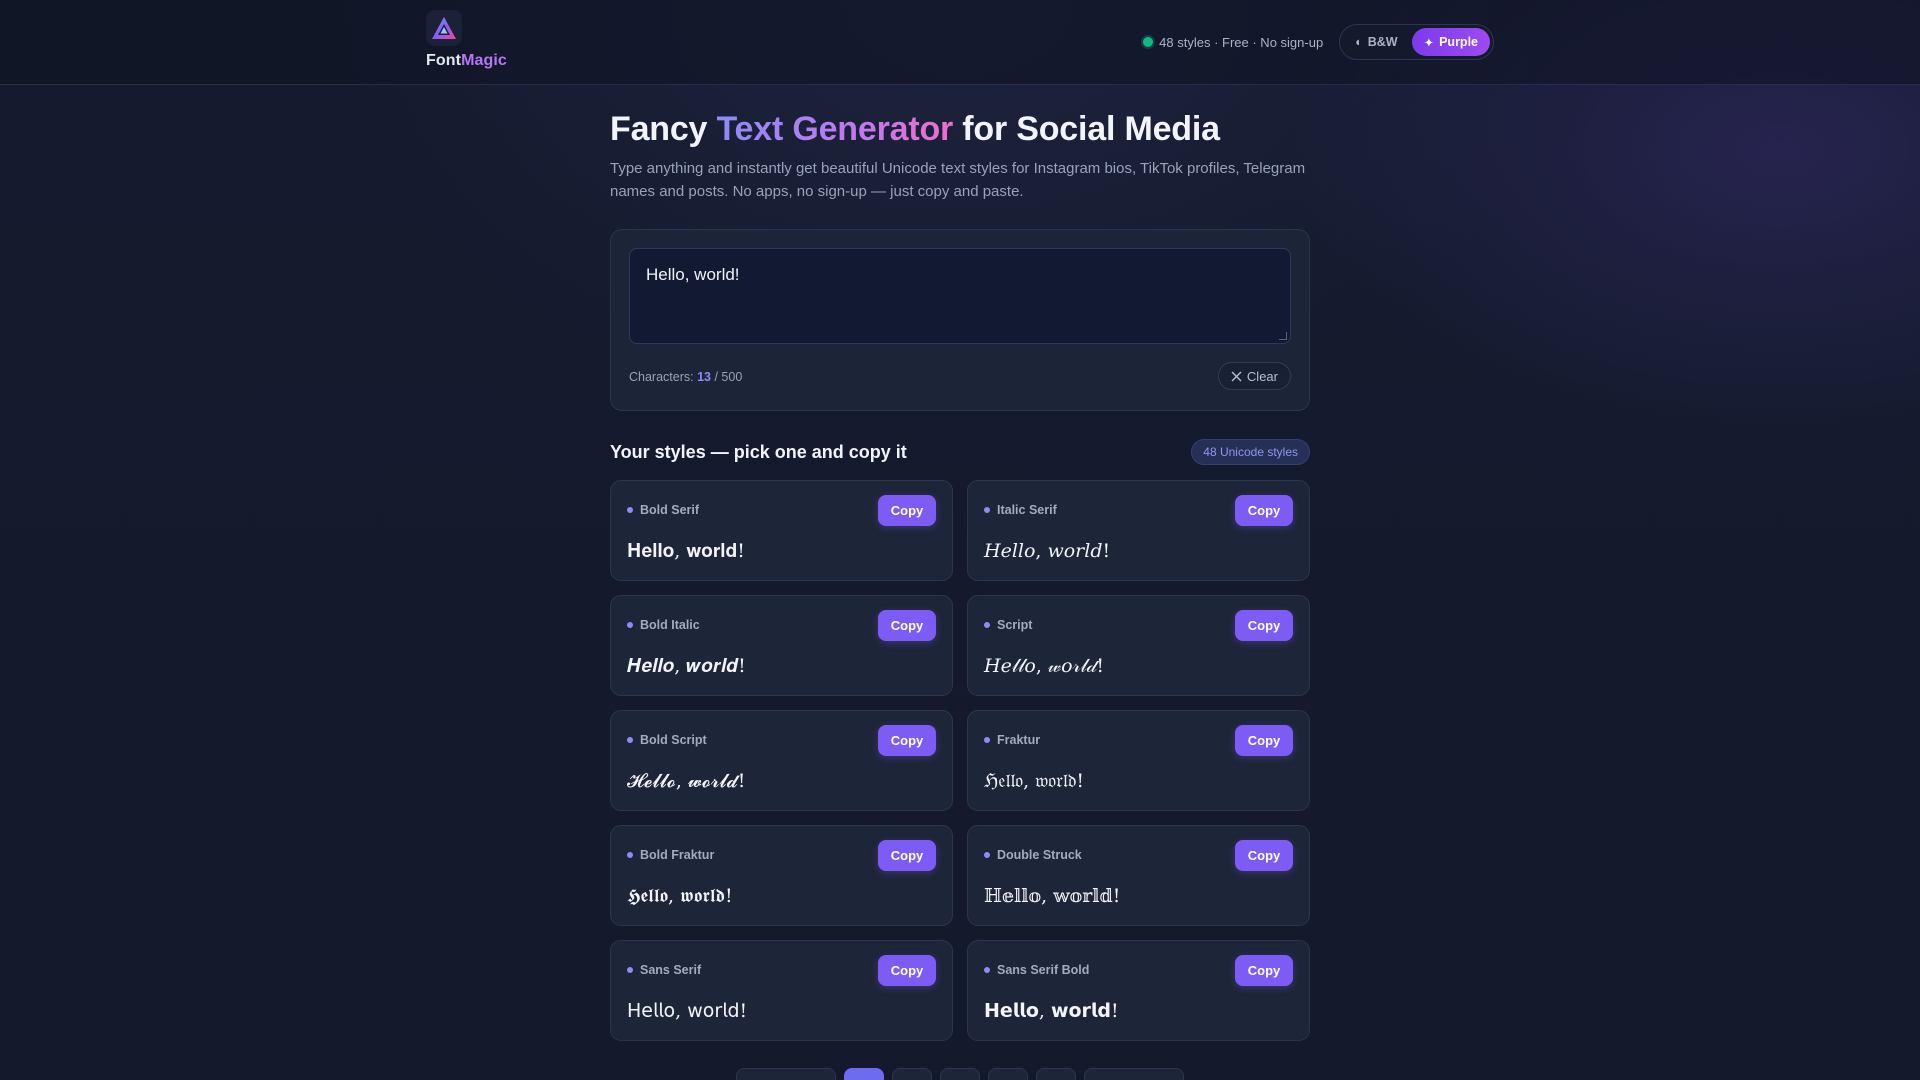 The width and height of the screenshot is (1920, 1080). What do you see at coordinates (484, 60) in the screenshot?
I see `logo-text-magic: Magic` at bounding box center [484, 60].